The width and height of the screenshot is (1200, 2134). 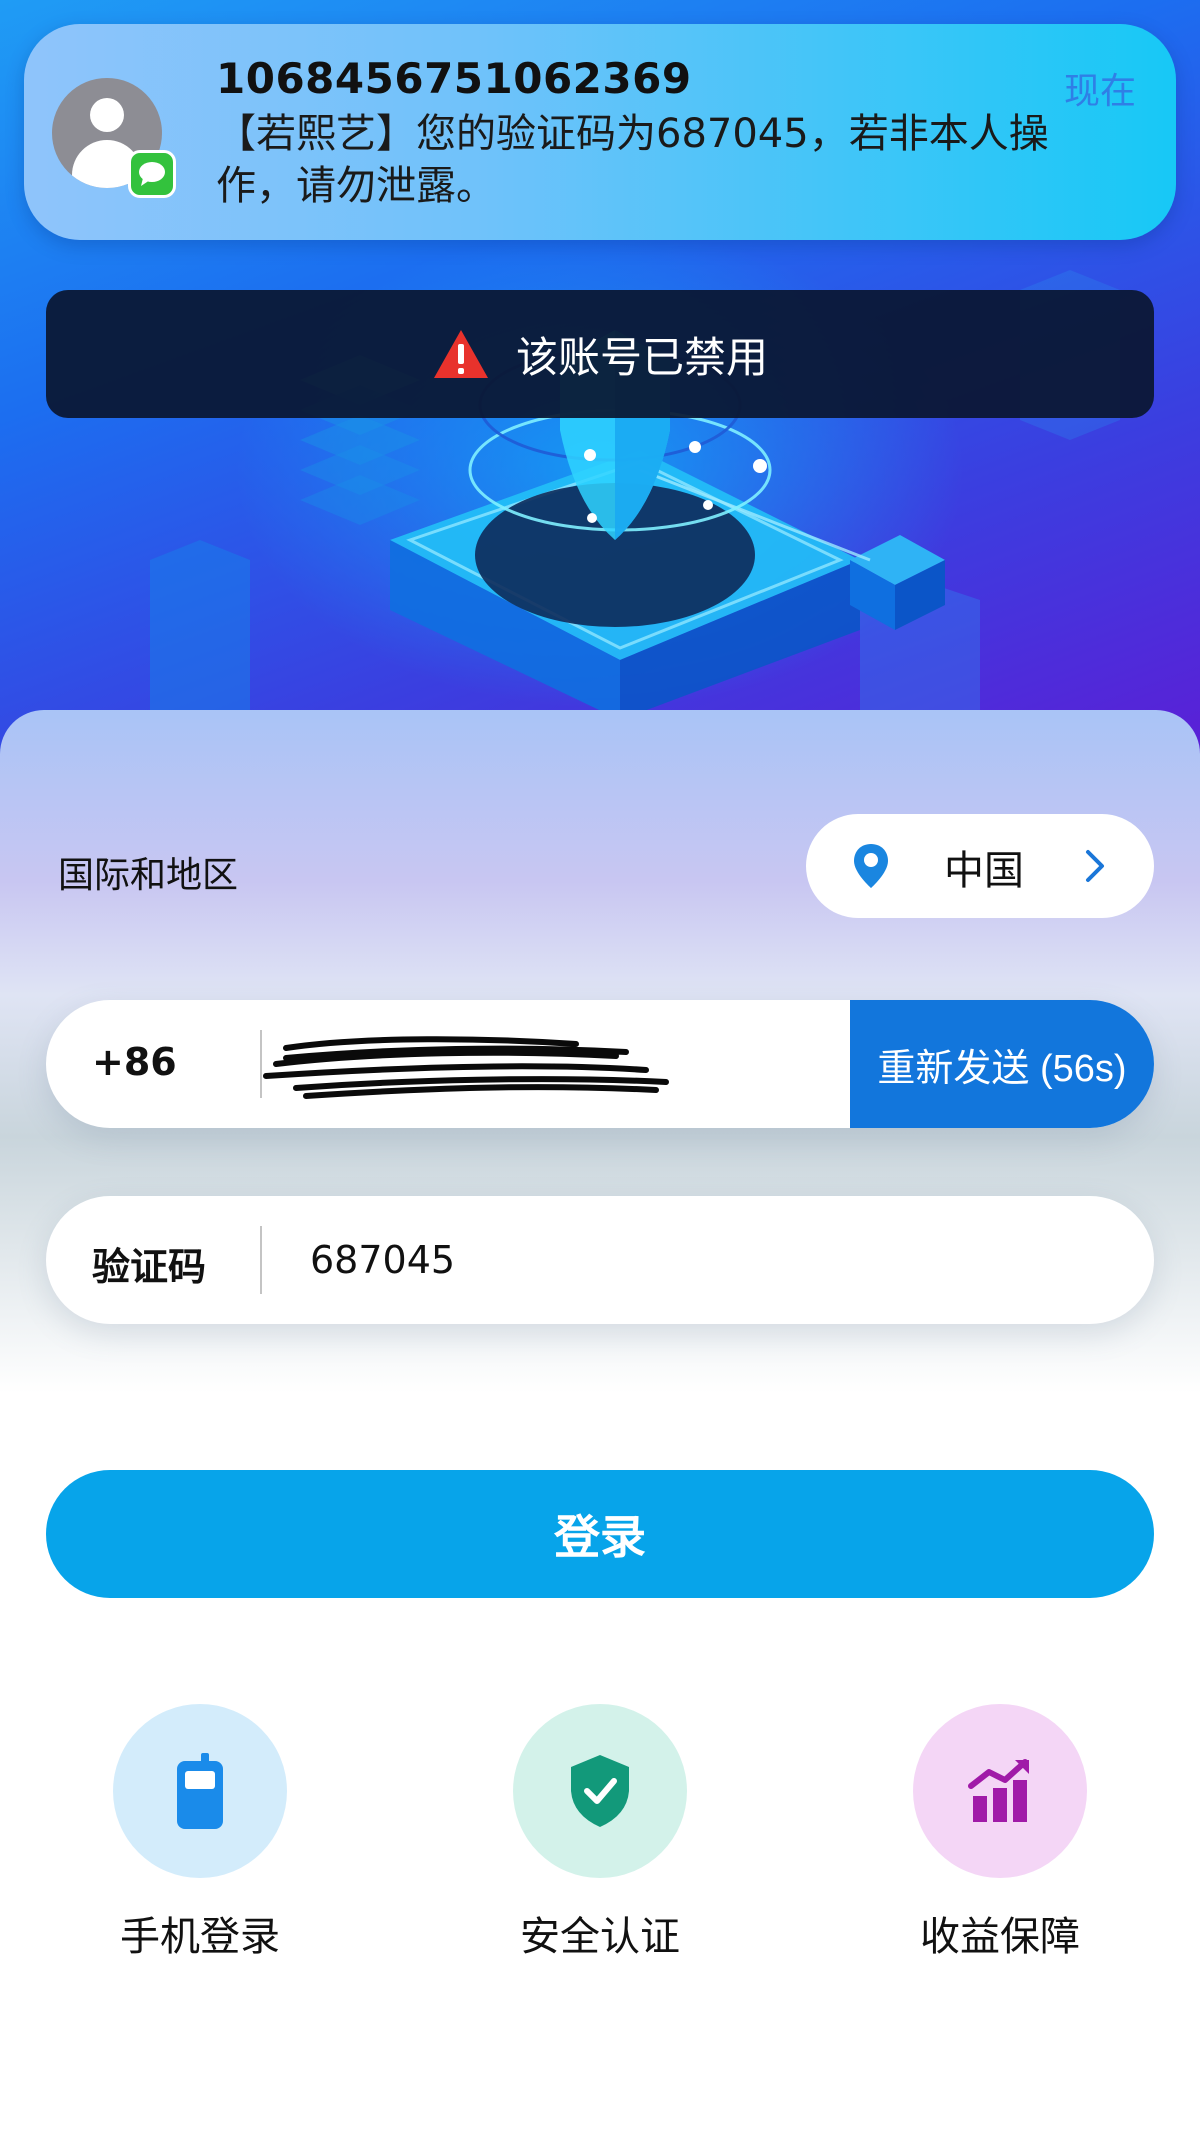 I want to click on feature-earnings-guarantee: 收益保障, so click(x=1000, y=1834).